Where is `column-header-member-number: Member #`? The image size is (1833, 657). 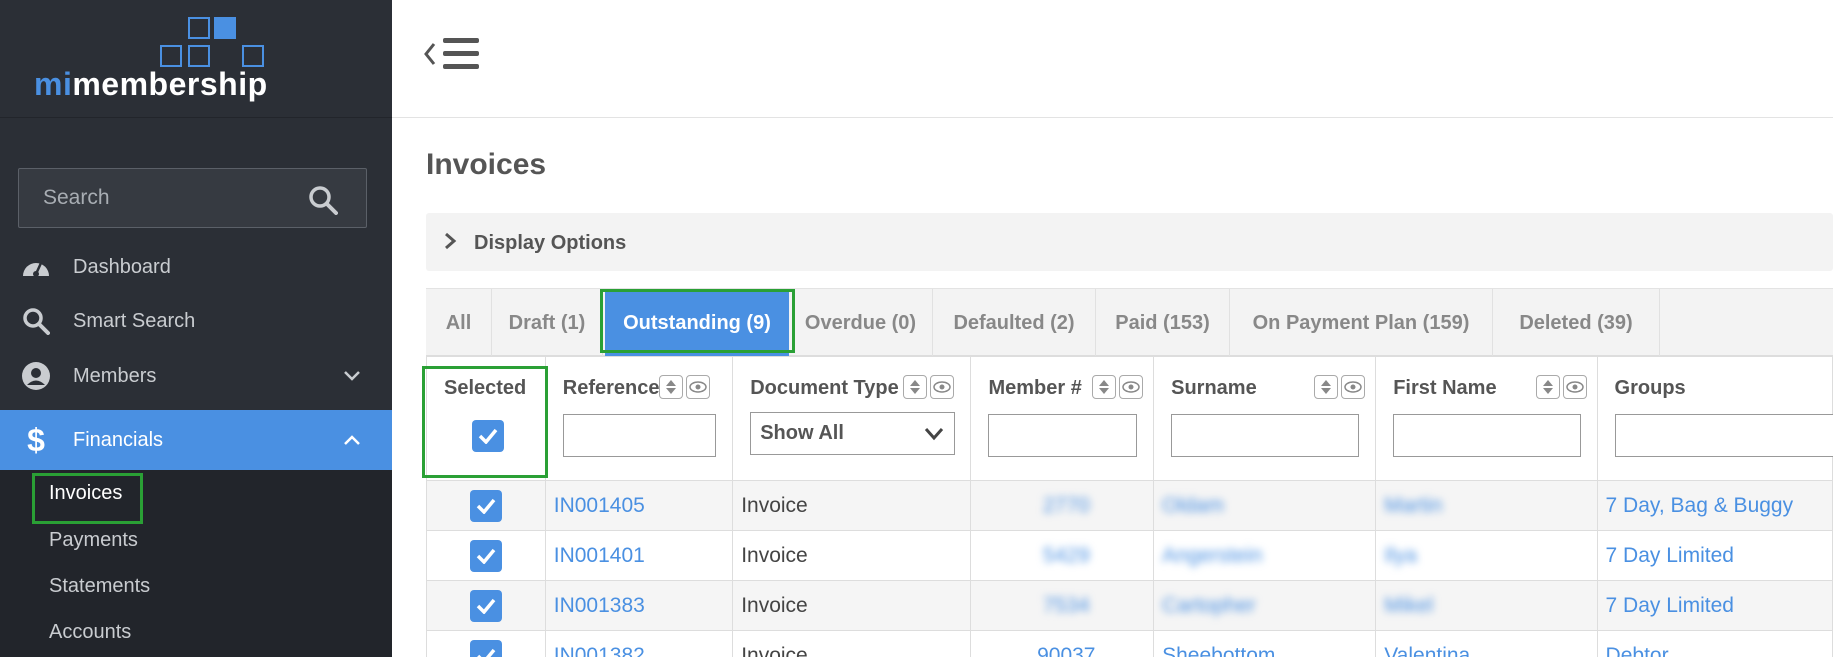 column-header-member-number: Member # is located at coordinates (1062, 418).